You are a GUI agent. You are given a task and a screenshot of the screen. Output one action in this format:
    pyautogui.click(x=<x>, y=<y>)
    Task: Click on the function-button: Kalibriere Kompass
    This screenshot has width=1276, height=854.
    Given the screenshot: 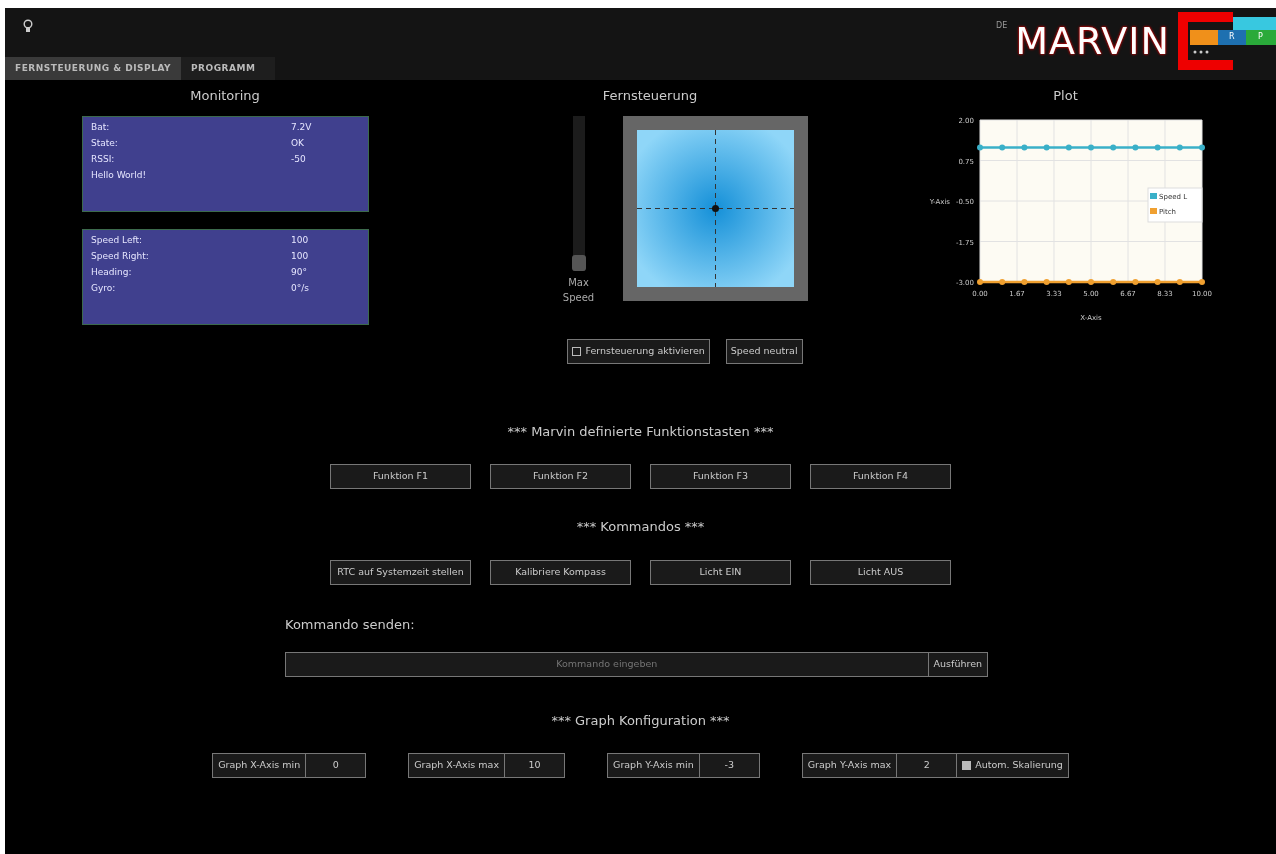 What is the action you would take?
    pyautogui.click(x=560, y=572)
    